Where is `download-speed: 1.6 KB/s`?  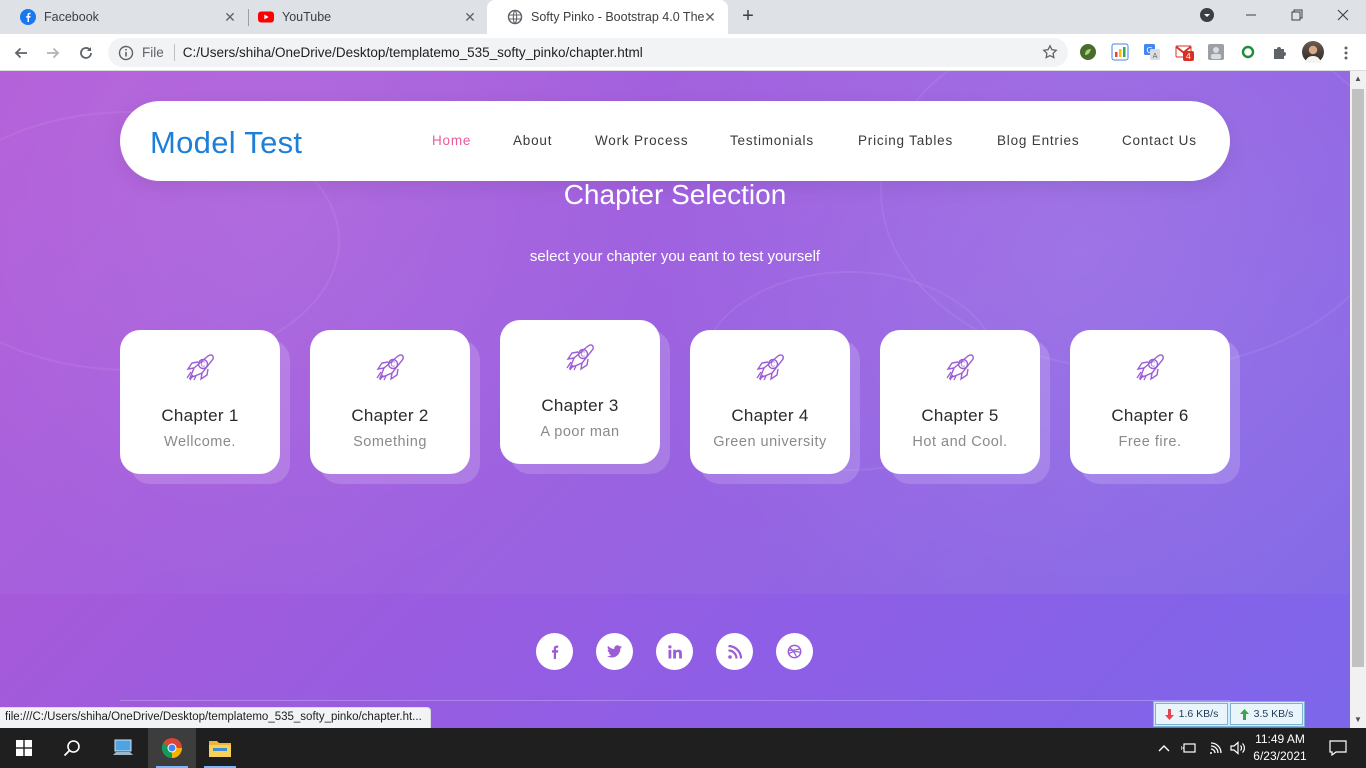 download-speed: 1.6 KB/s is located at coordinates (1191, 714).